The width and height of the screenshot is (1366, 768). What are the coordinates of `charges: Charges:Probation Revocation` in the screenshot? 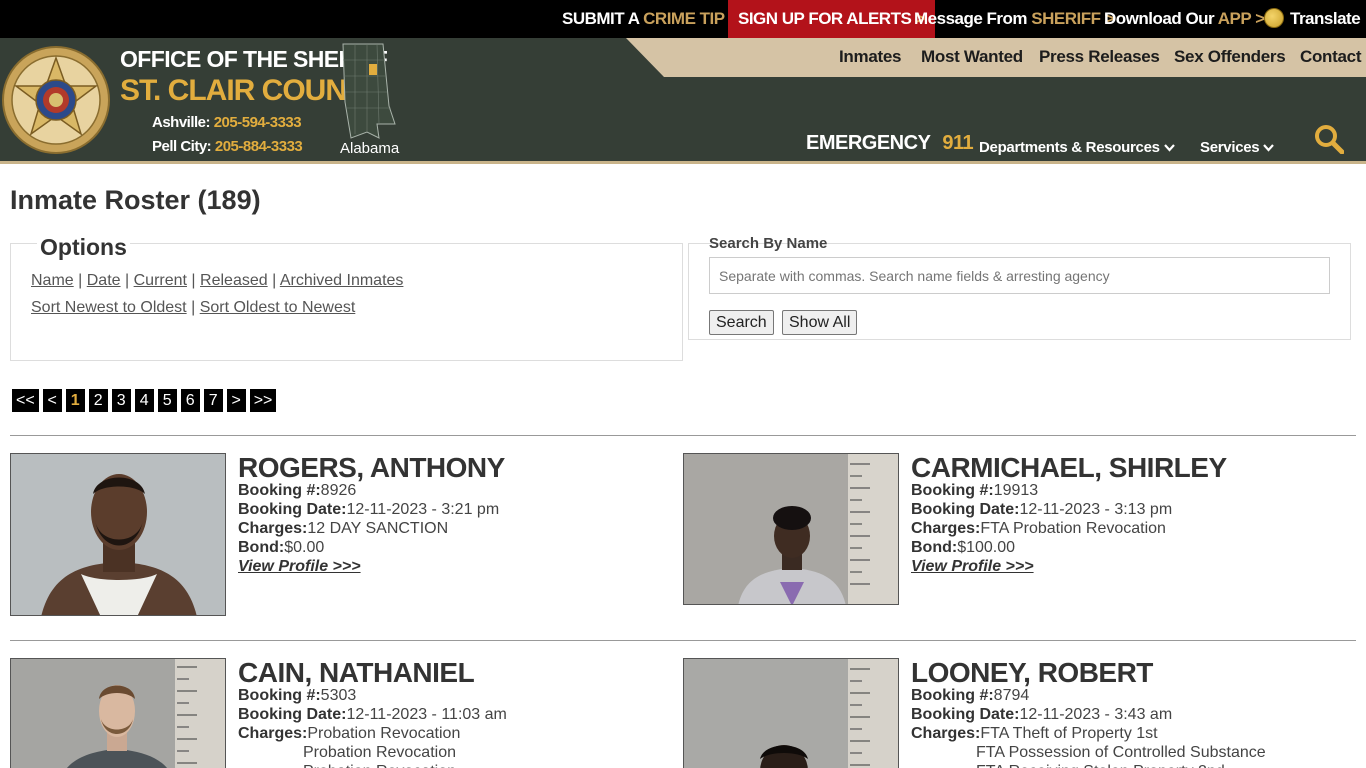 It's located at (349, 734).